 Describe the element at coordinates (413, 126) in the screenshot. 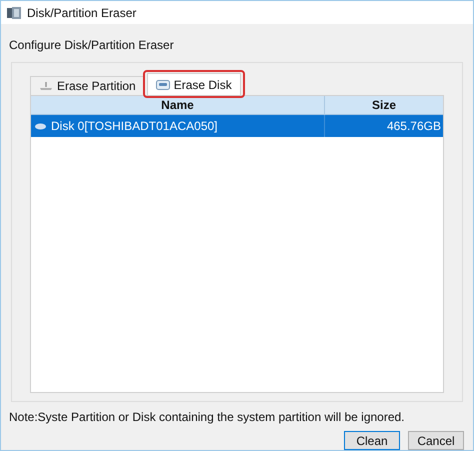

I see `table-cell-text: 465.76GB` at that location.